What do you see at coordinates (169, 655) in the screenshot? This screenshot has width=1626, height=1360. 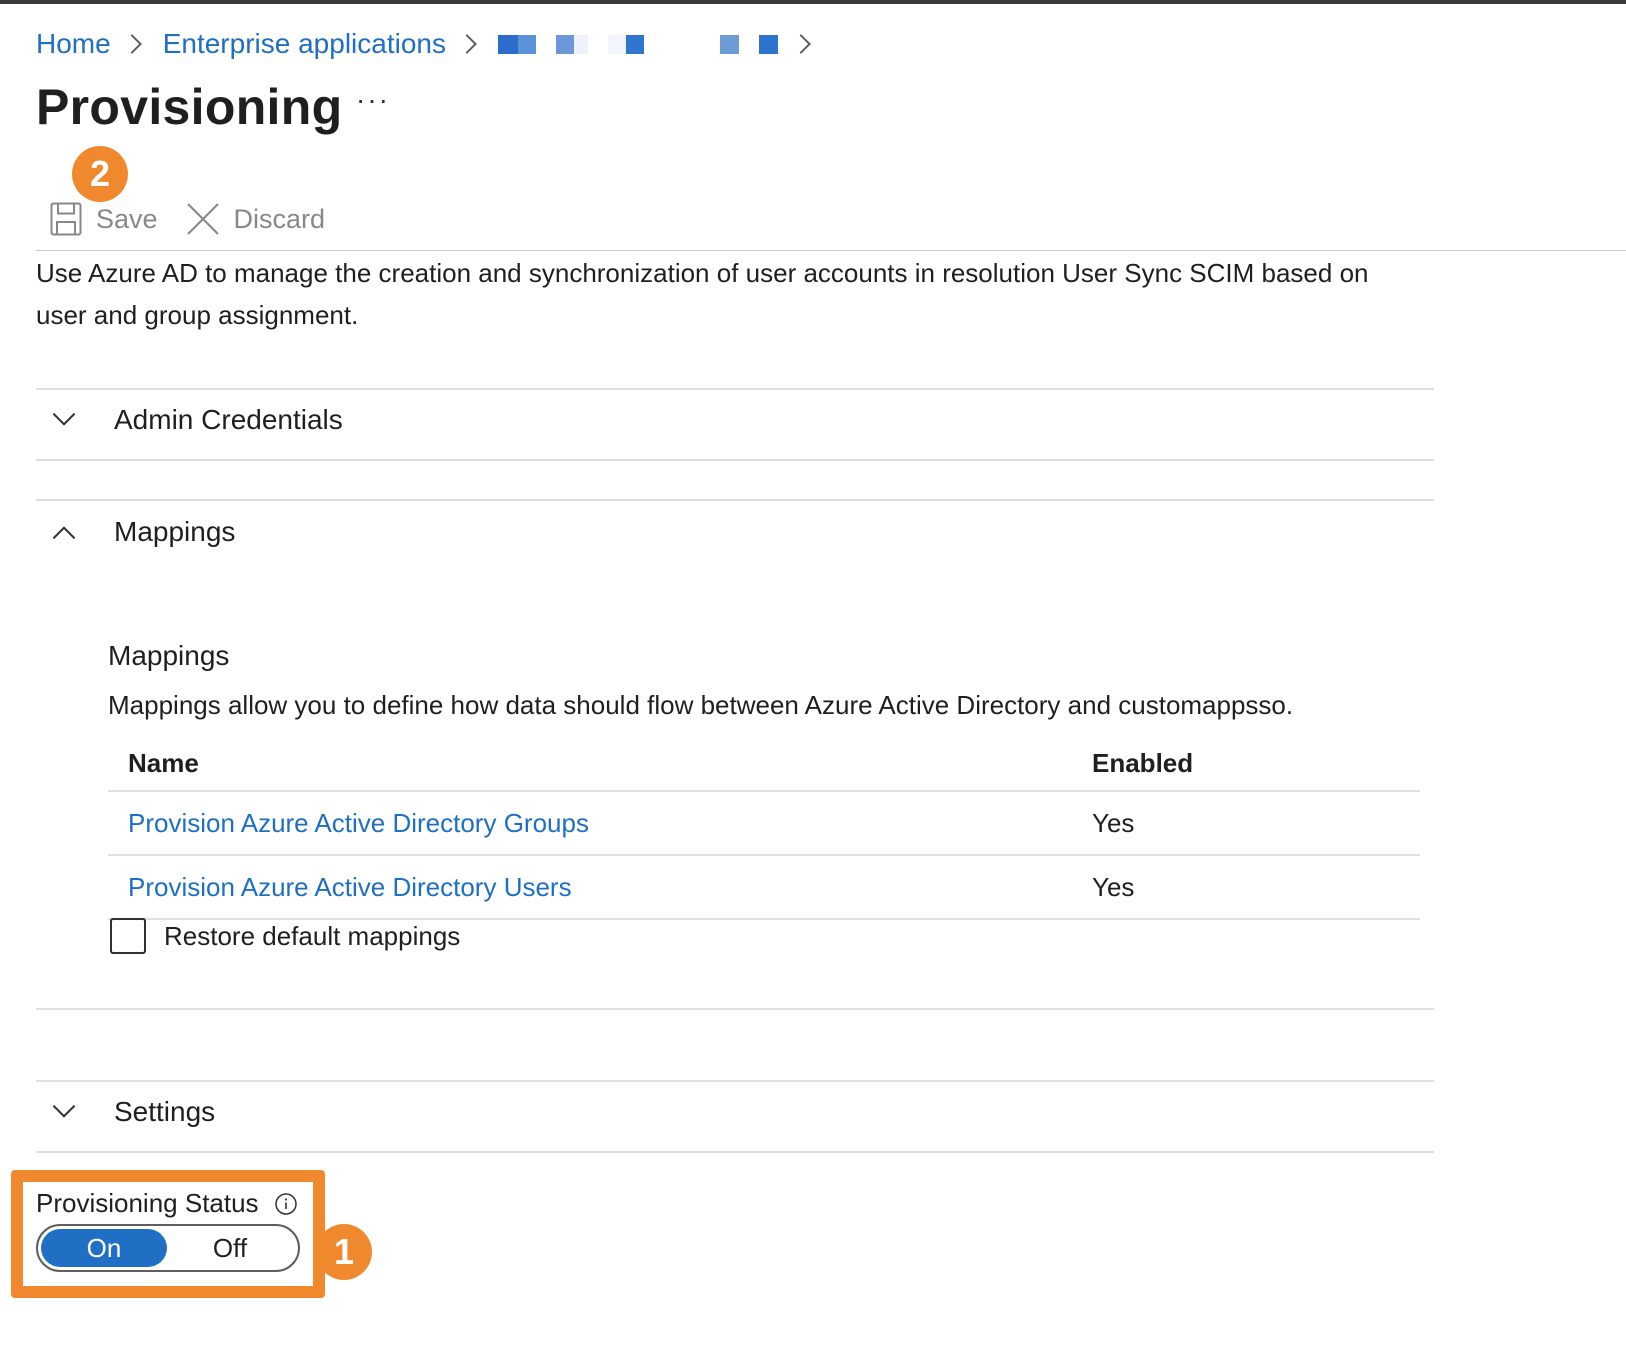 I see `mappings-subtitle: Mappings` at bounding box center [169, 655].